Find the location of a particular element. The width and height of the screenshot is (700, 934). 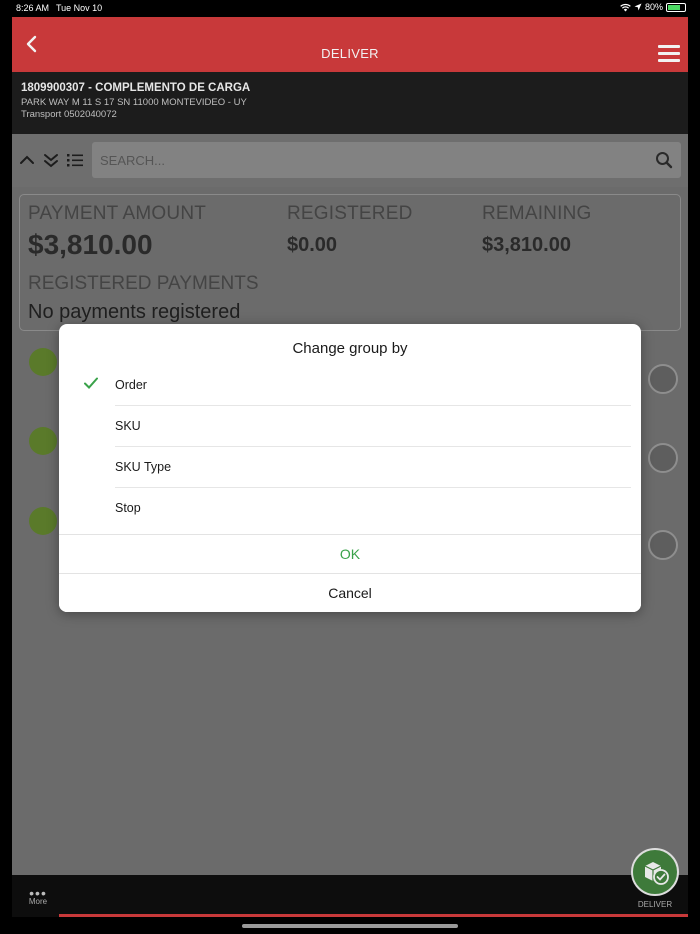

order-transport: Transport 0502040072 is located at coordinates (69, 114).